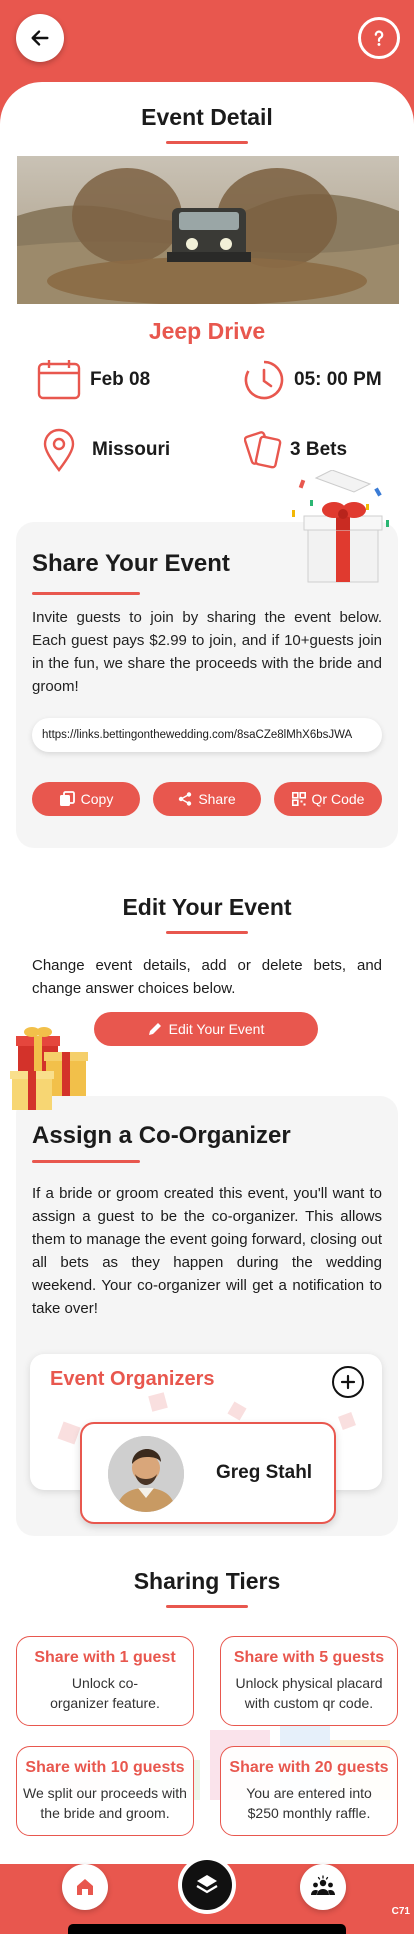  Describe the element at coordinates (309, 1657) in the screenshot. I see `tier-title: Share with 5 guests` at that location.